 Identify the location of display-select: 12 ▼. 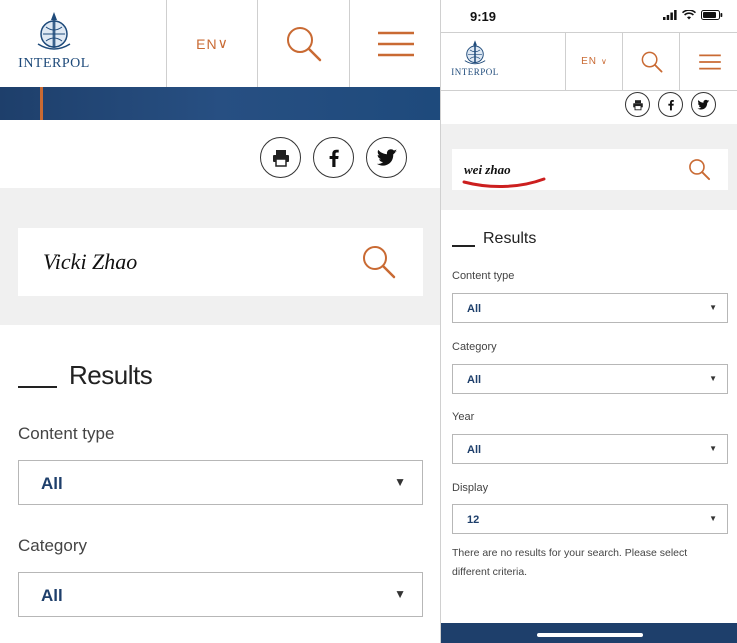
(590, 519).